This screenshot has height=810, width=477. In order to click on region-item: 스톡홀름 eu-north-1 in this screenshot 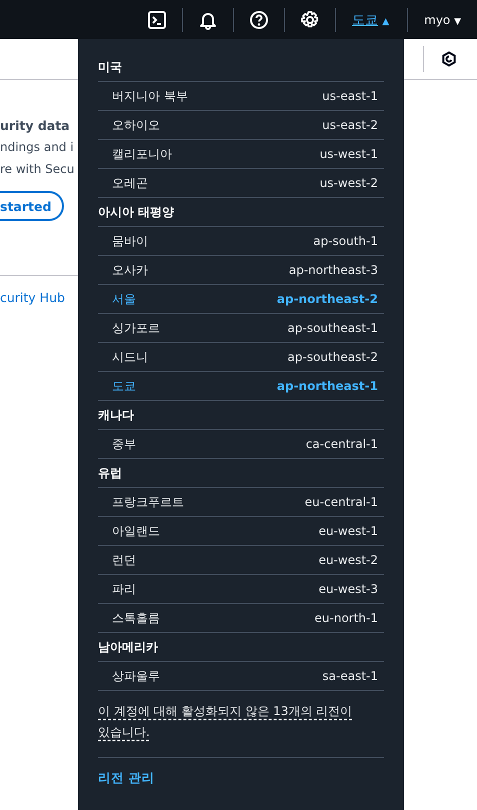, I will do `click(241, 618)`.